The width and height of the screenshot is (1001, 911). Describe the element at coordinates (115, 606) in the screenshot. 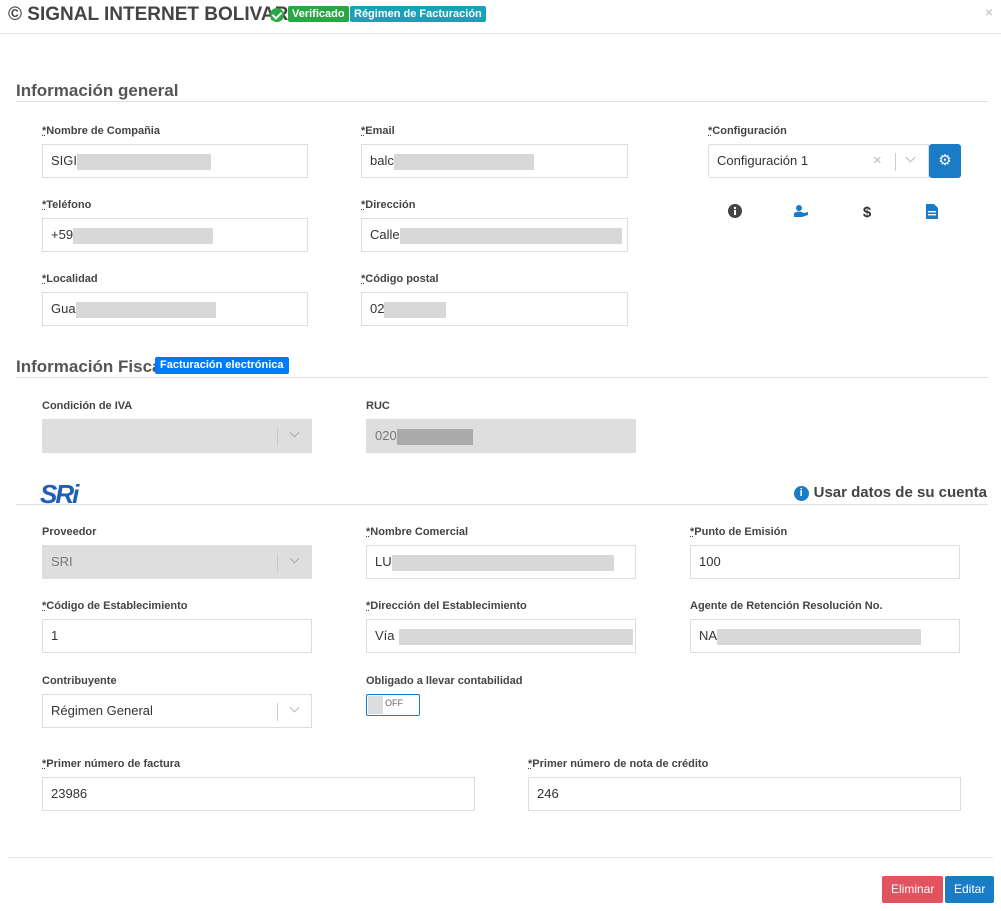

I see `establishment-code-label: *Código de Establecimiento` at that location.